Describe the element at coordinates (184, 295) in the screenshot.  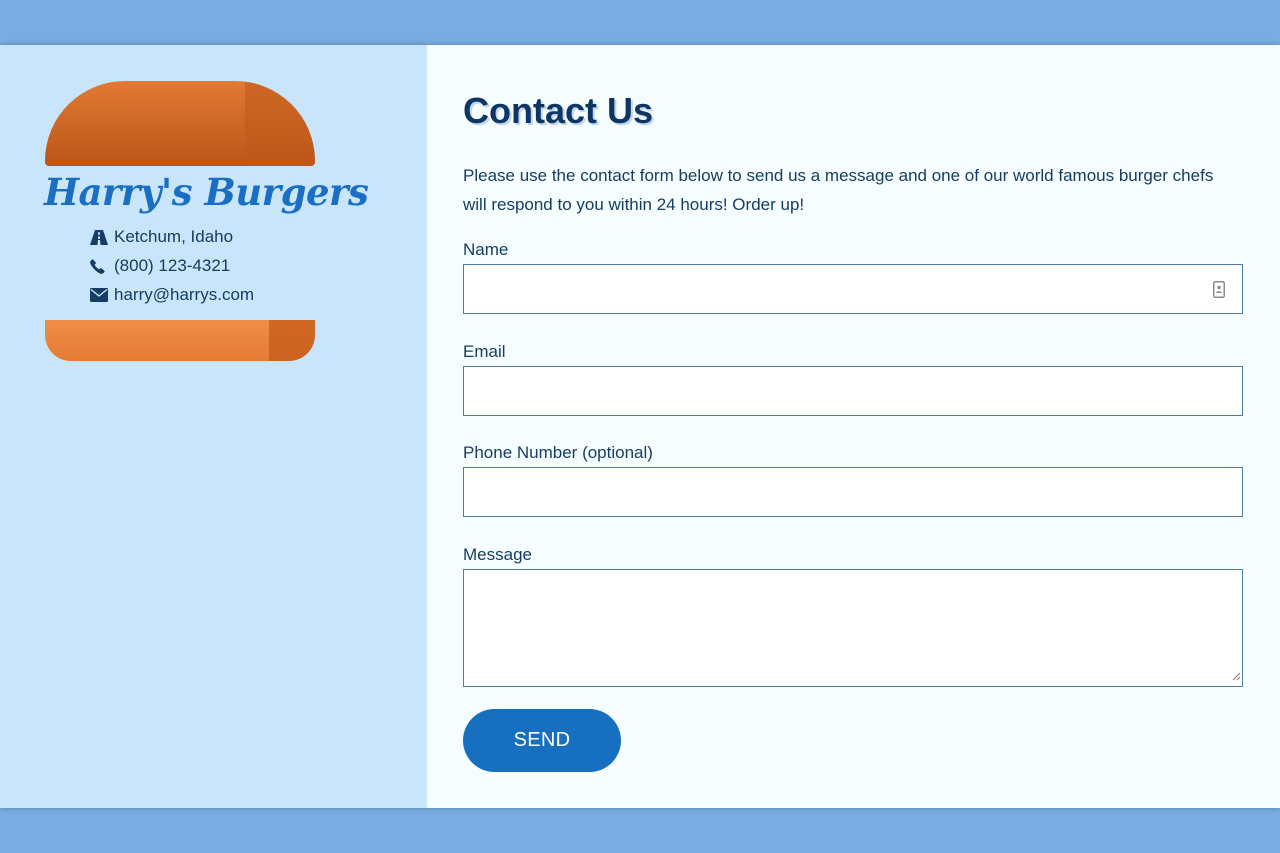
I see `email-text: harry@harrys.com` at that location.